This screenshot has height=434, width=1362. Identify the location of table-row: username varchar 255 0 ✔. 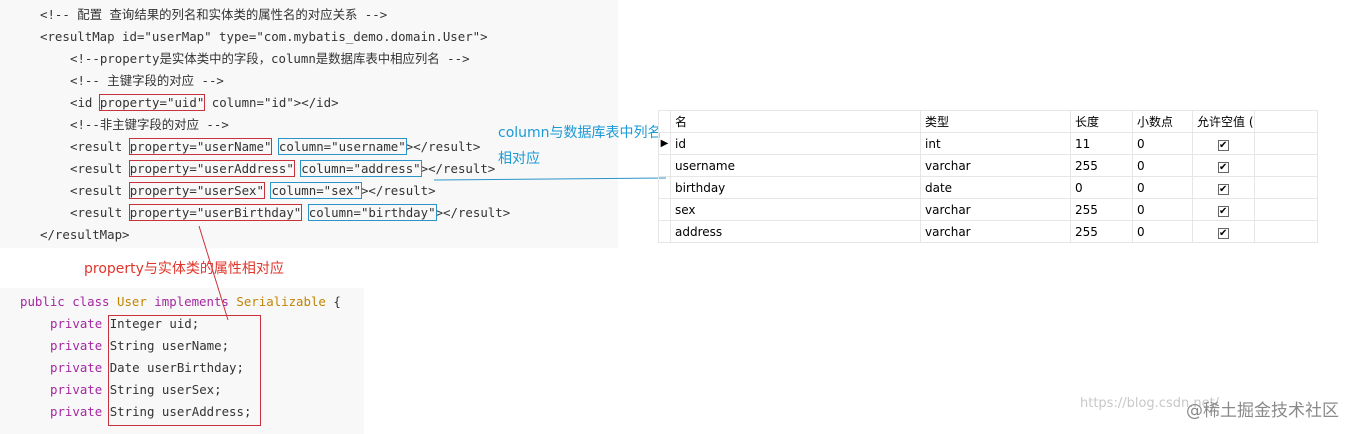
(988, 165).